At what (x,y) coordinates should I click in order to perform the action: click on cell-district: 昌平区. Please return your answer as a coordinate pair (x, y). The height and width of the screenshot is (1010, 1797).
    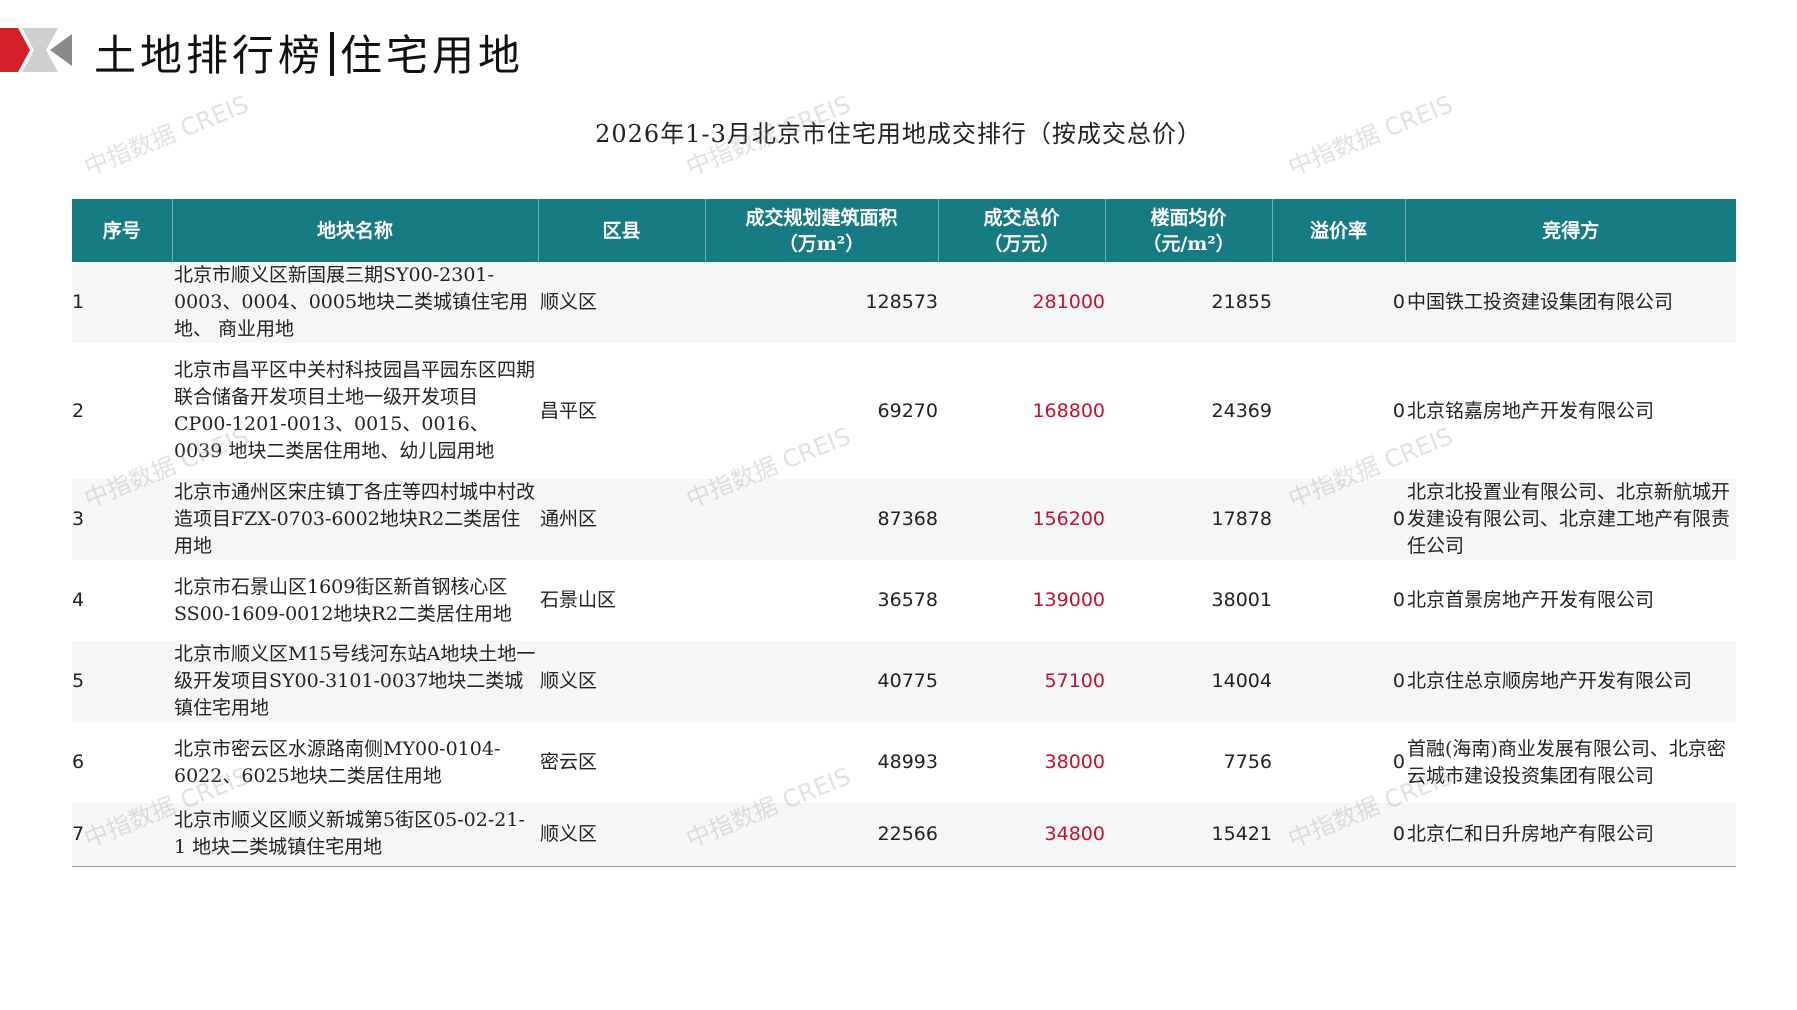
    Looking at the image, I should click on (621, 411).